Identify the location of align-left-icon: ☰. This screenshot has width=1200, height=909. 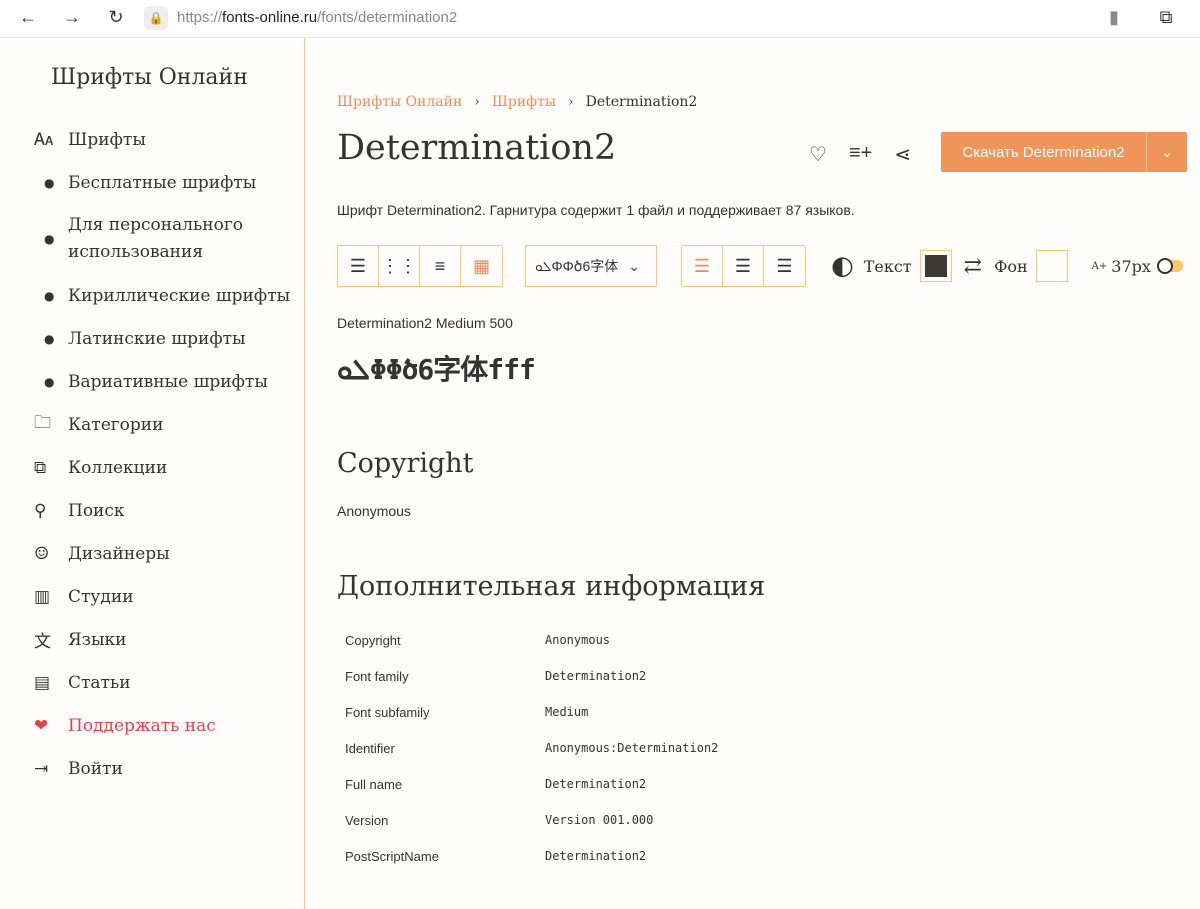
(702, 266).